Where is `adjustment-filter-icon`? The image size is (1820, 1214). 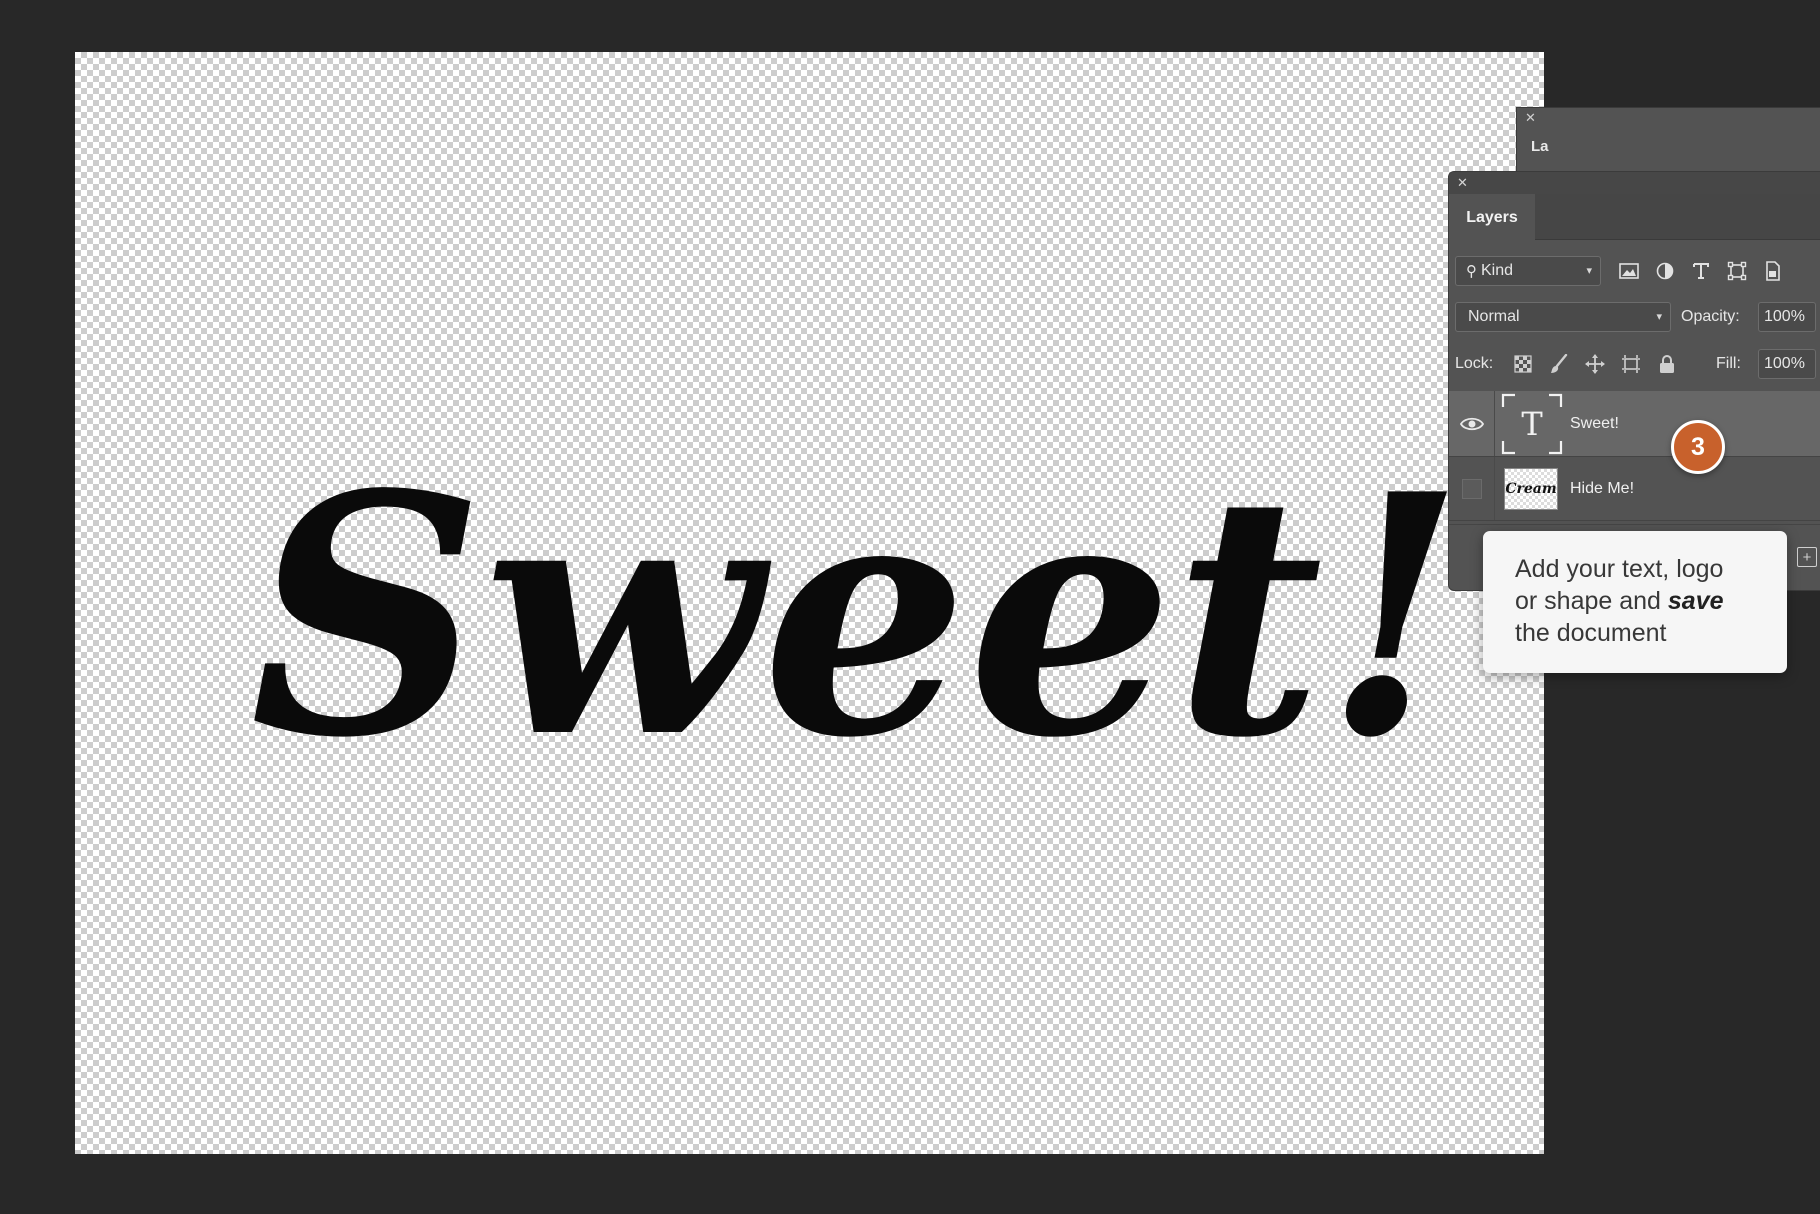 adjustment-filter-icon is located at coordinates (1665, 271).